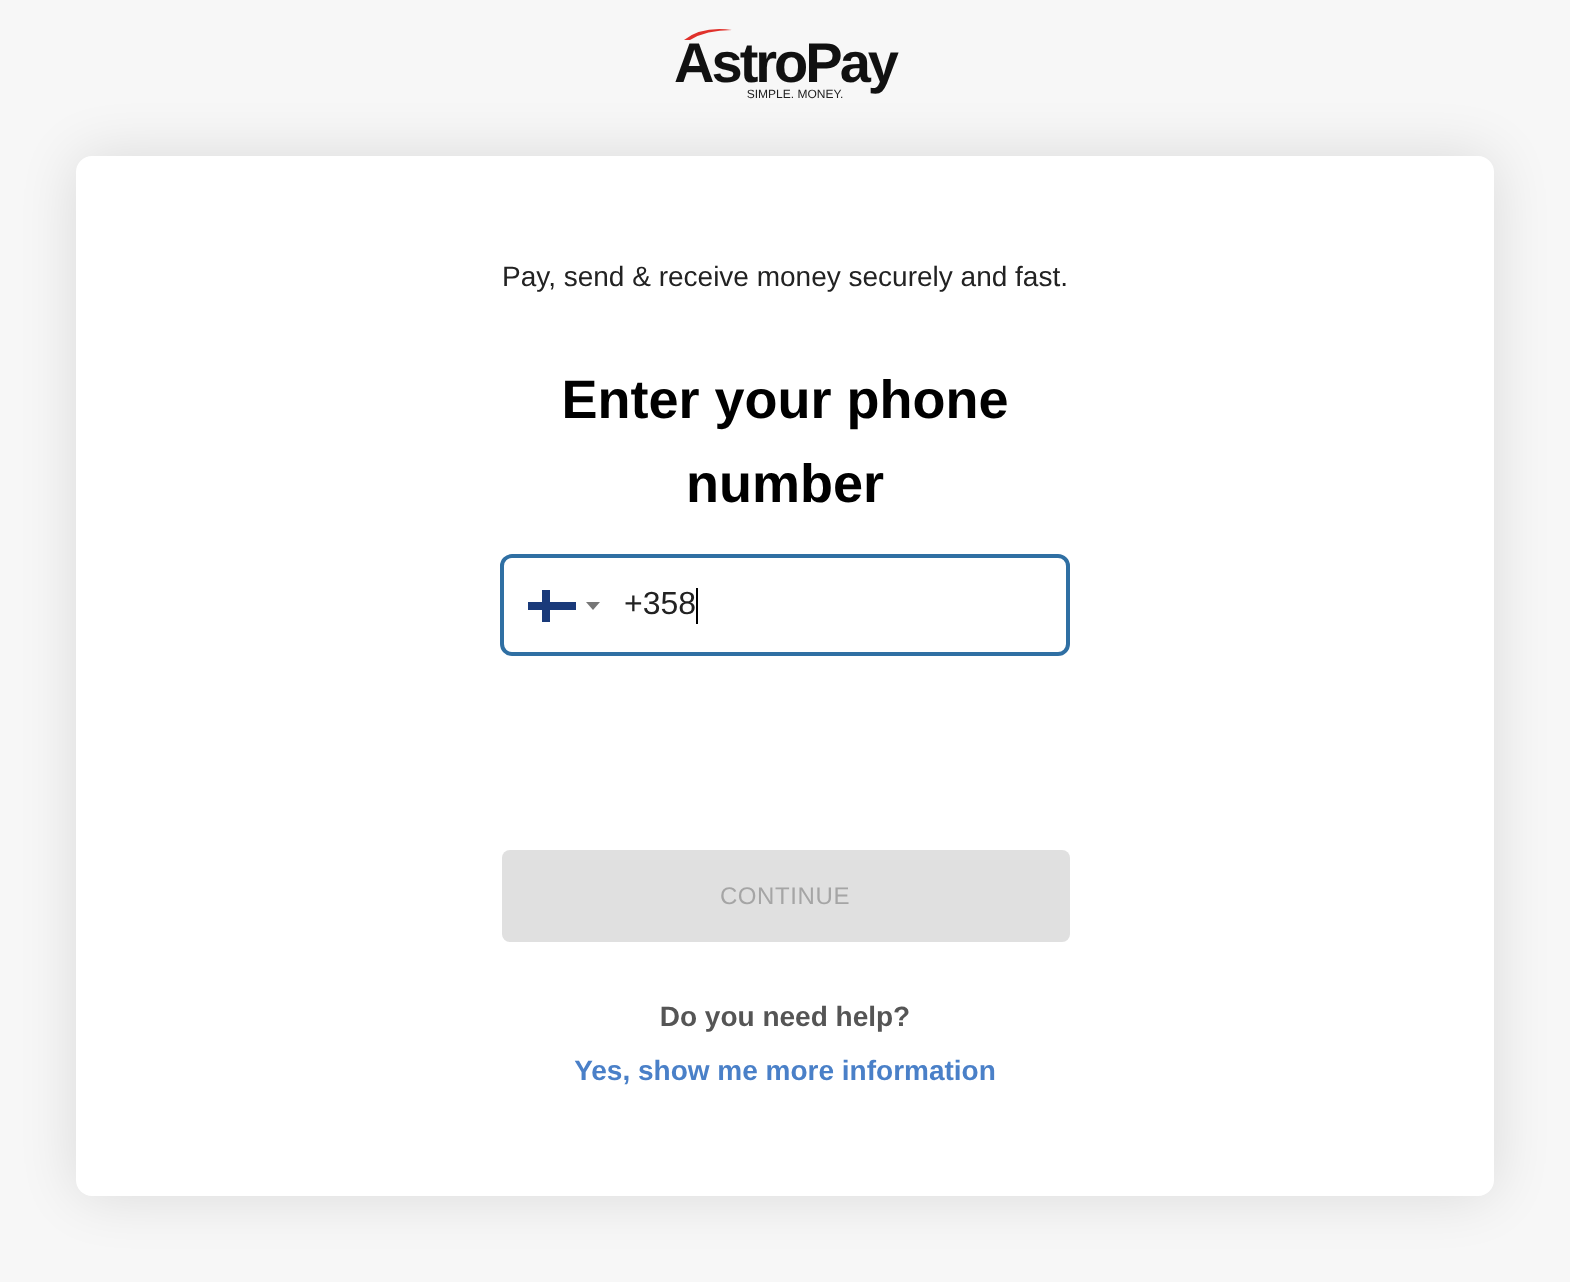 The width and height of the screenshot is (1570, 1282). What do you see at coordinates (661, 605) in the screenshot?
I see `phone-input: +358` at bounding box center [661, 605].